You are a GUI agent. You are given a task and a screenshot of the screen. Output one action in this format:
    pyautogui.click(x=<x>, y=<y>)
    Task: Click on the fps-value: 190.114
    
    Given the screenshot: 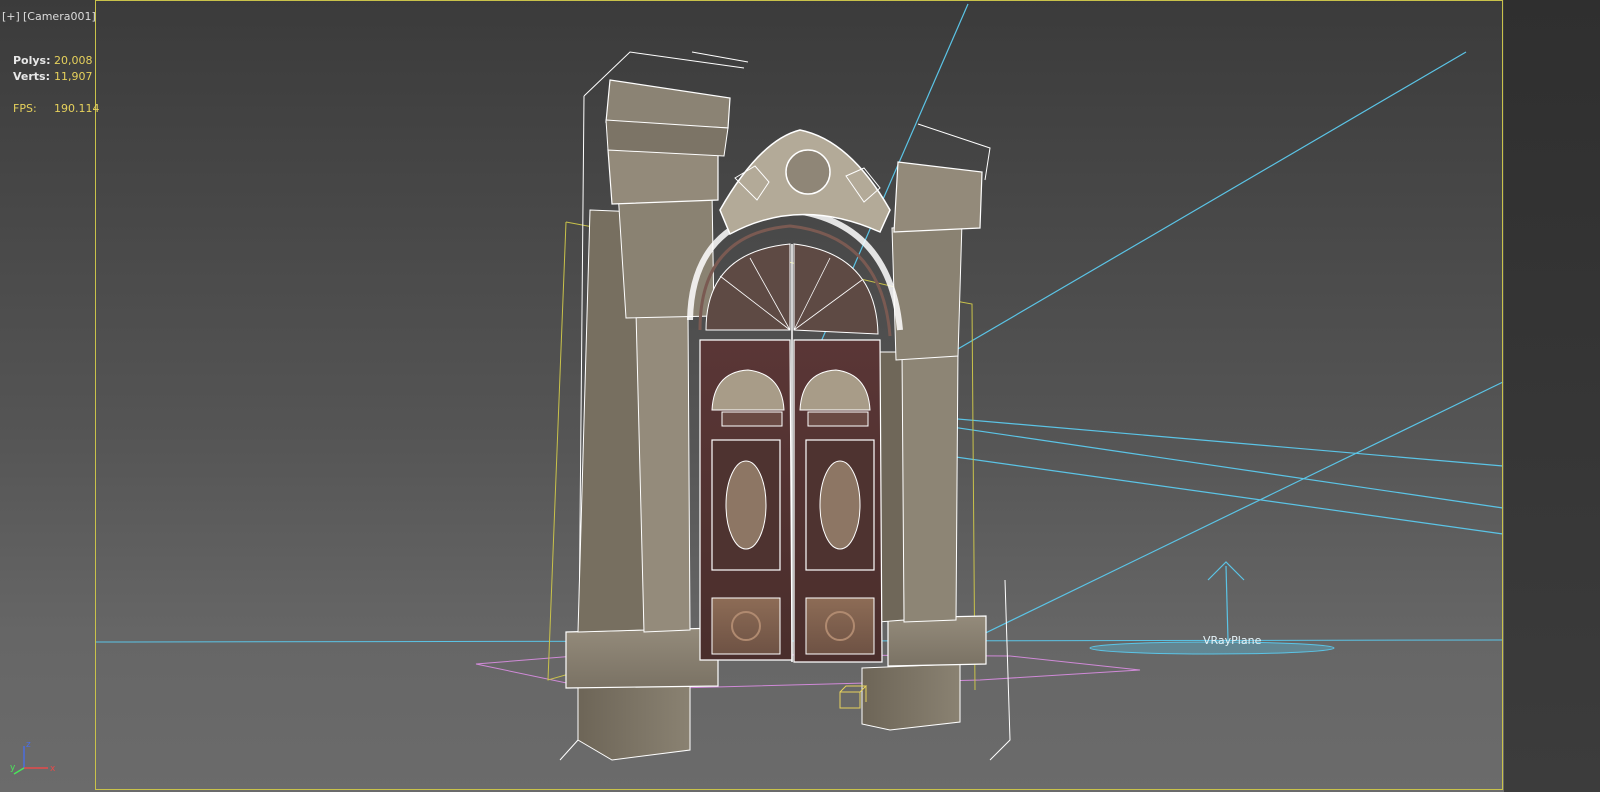 What is the action you would take?
    pyautogui.click(x=77, y=108)
    